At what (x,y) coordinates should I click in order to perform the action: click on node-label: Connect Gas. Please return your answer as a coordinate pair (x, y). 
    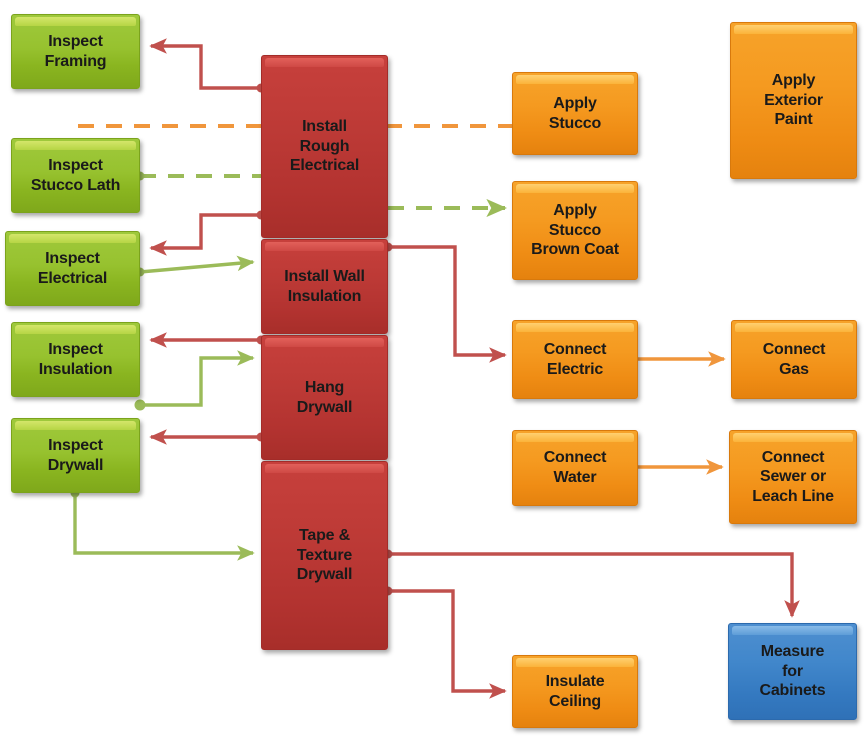
    Looking at the image, I should click on (794, 359).